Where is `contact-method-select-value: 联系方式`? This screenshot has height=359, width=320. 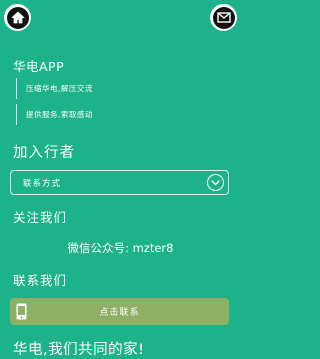
contact-method-select-value: 联系方式 is located at coordinates (42, 183).